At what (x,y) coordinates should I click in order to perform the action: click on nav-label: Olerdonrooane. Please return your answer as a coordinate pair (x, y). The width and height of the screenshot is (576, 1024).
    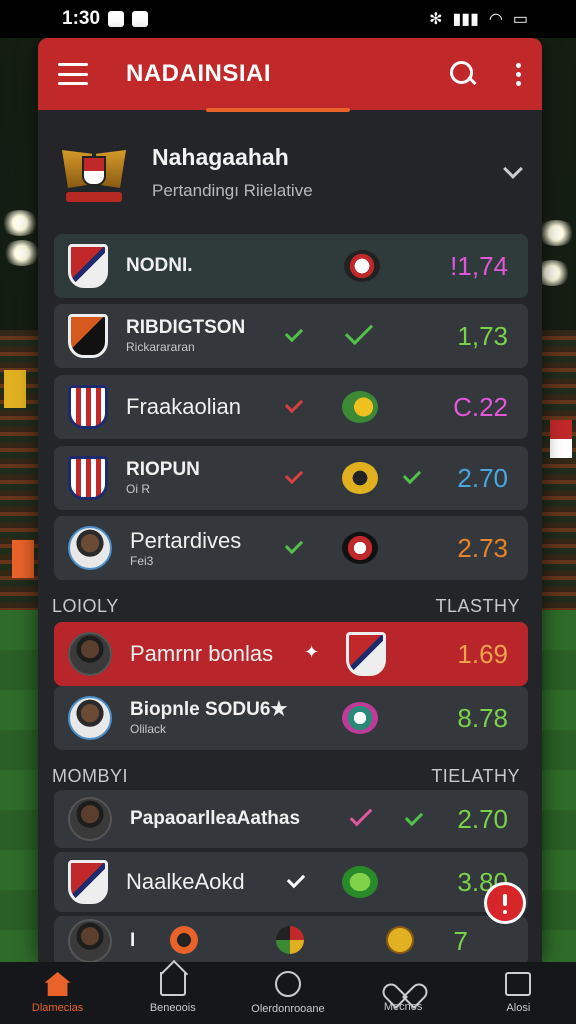
    Looking at the image, I should click on (288, 1009).